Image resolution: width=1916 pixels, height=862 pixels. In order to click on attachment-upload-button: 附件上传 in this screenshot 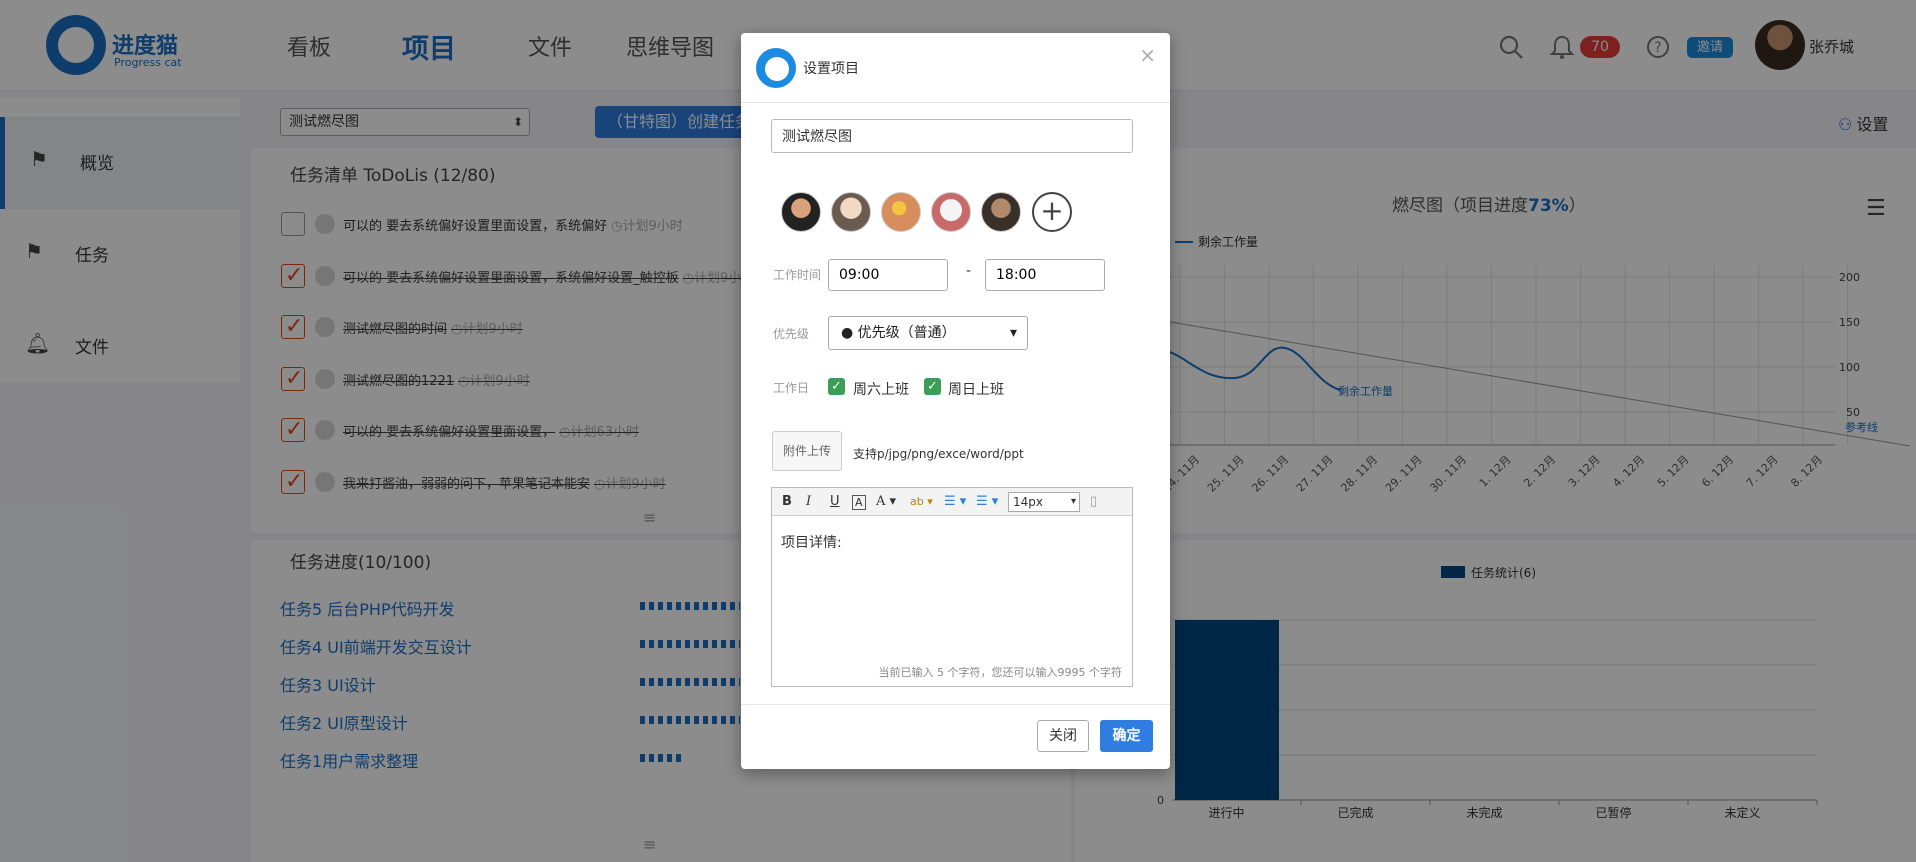, I will do `click(807, 451)`.